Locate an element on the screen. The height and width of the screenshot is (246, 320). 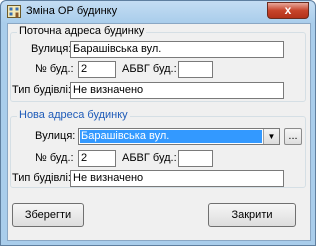
close-button: Закрити is located at coordinates (252, 215).